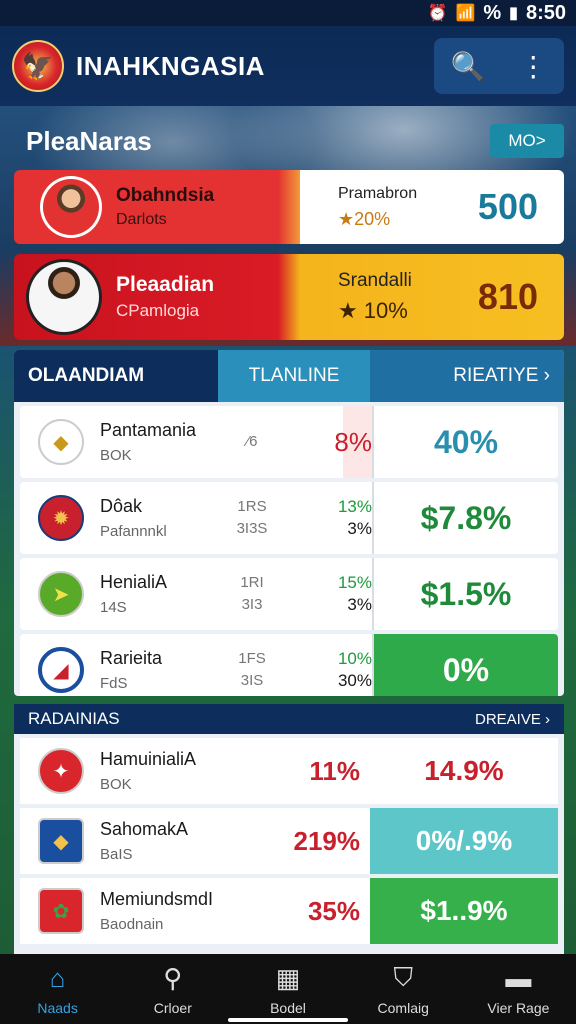 Image resolution: width=576 pixels, height=1024 pixels. Describe the element at coordinates (364, 218) in the screenshot. I see `mid-value: ★20%` at that location.